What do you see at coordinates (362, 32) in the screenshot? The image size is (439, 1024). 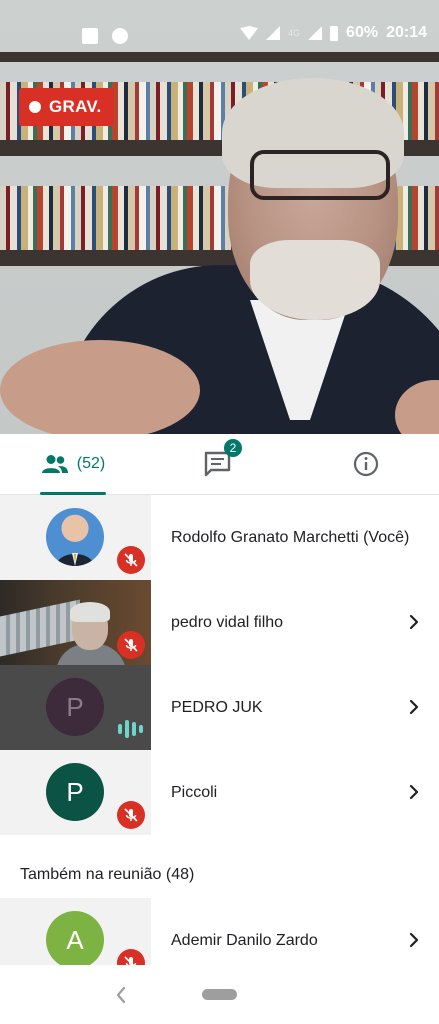 I see `battery-level: 60%` at bounding box center [362, 32].